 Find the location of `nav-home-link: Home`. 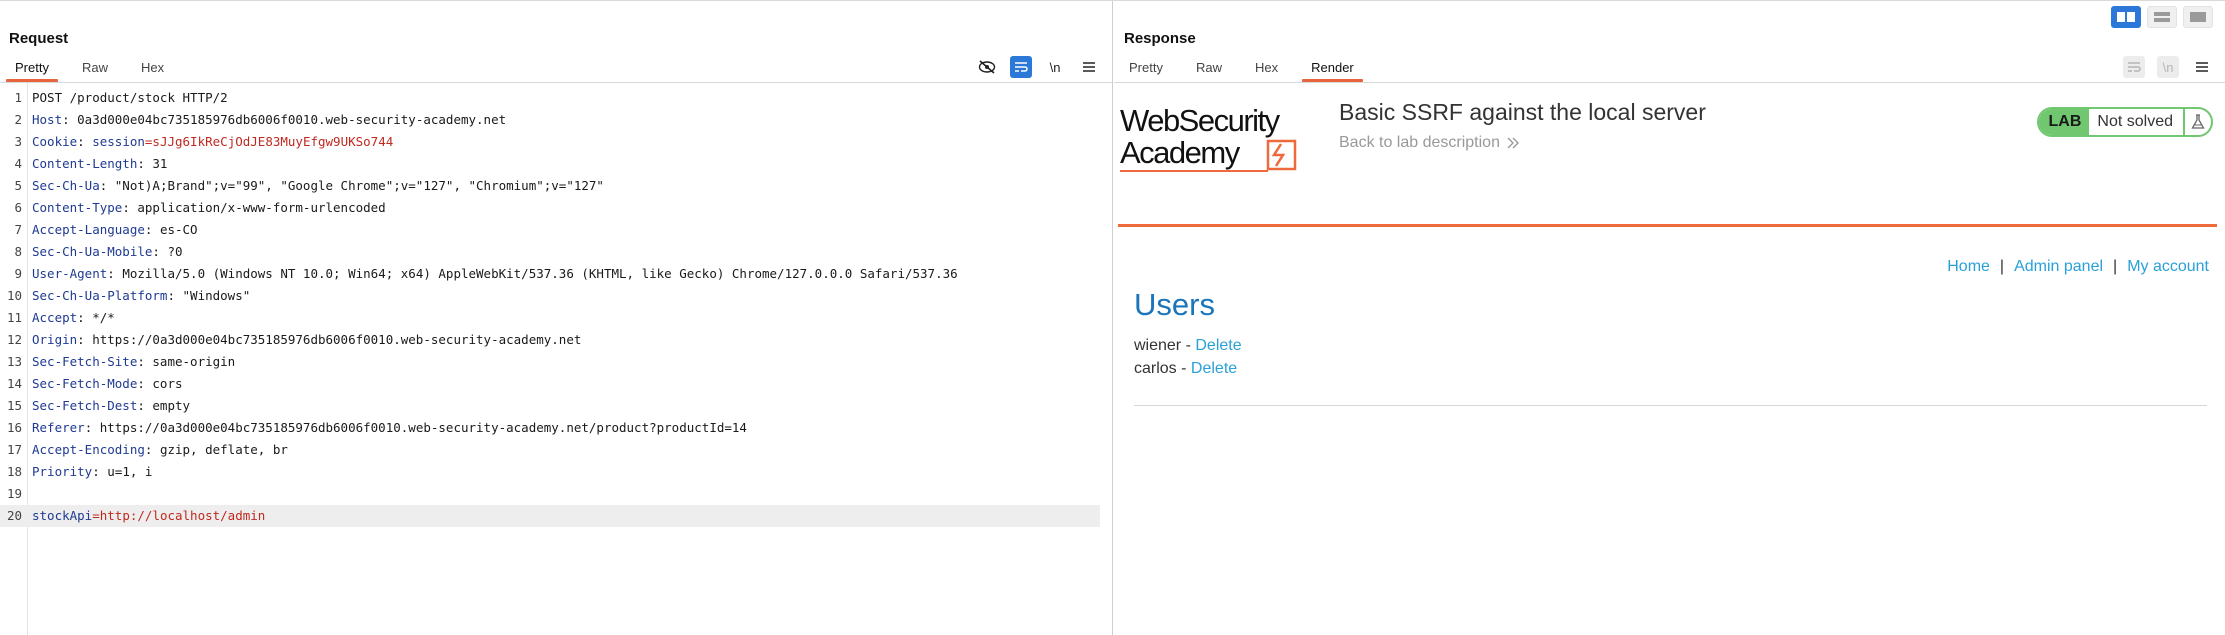

nav-home-link: Home is located at coordinates (1968, 267).